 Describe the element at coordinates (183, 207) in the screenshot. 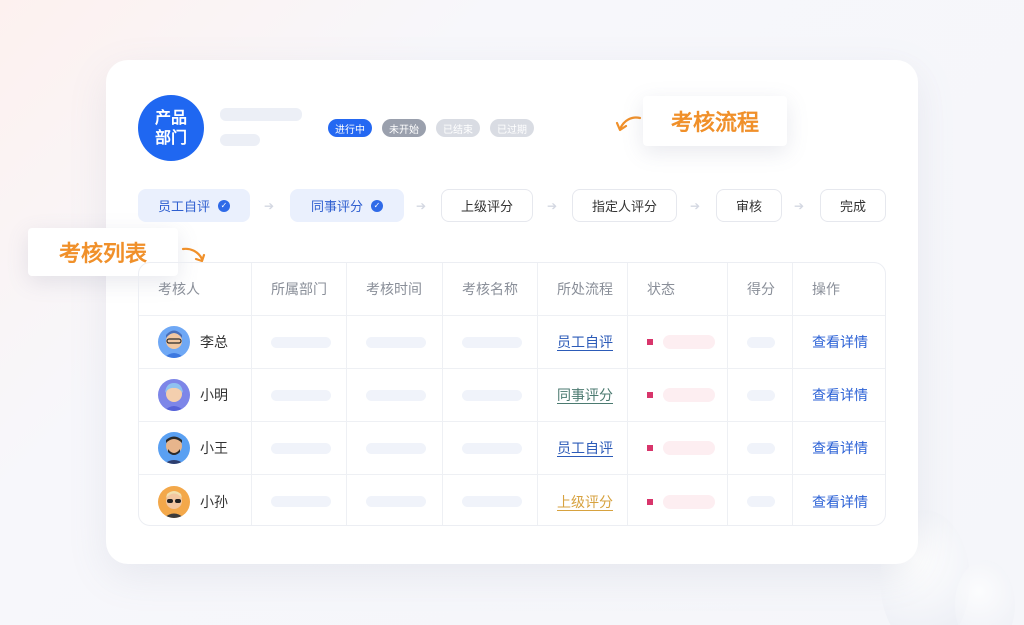

I see `step-label: 员工自评` at that location.